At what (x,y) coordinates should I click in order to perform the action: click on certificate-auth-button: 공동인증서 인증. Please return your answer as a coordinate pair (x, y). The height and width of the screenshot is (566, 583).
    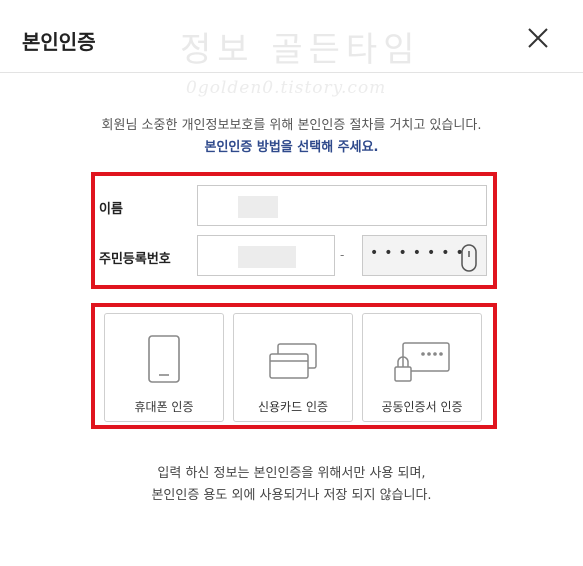
    Looking at the image, I should click on (422, 367).